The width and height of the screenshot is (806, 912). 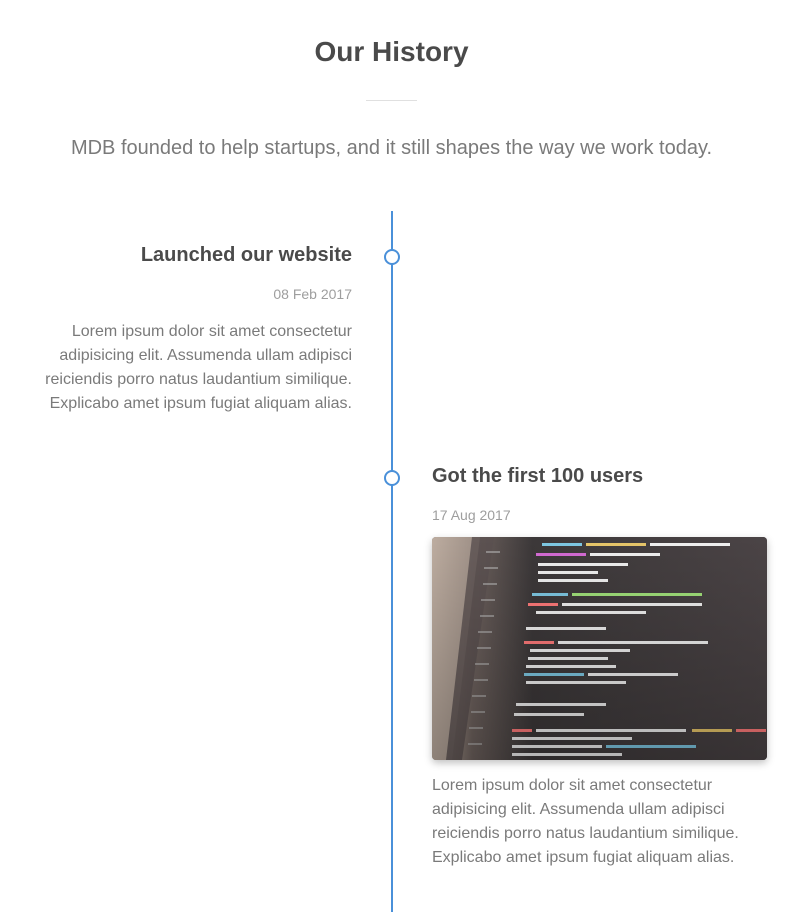 I want to click on section-title: Our History, so click(x=391, y=51).